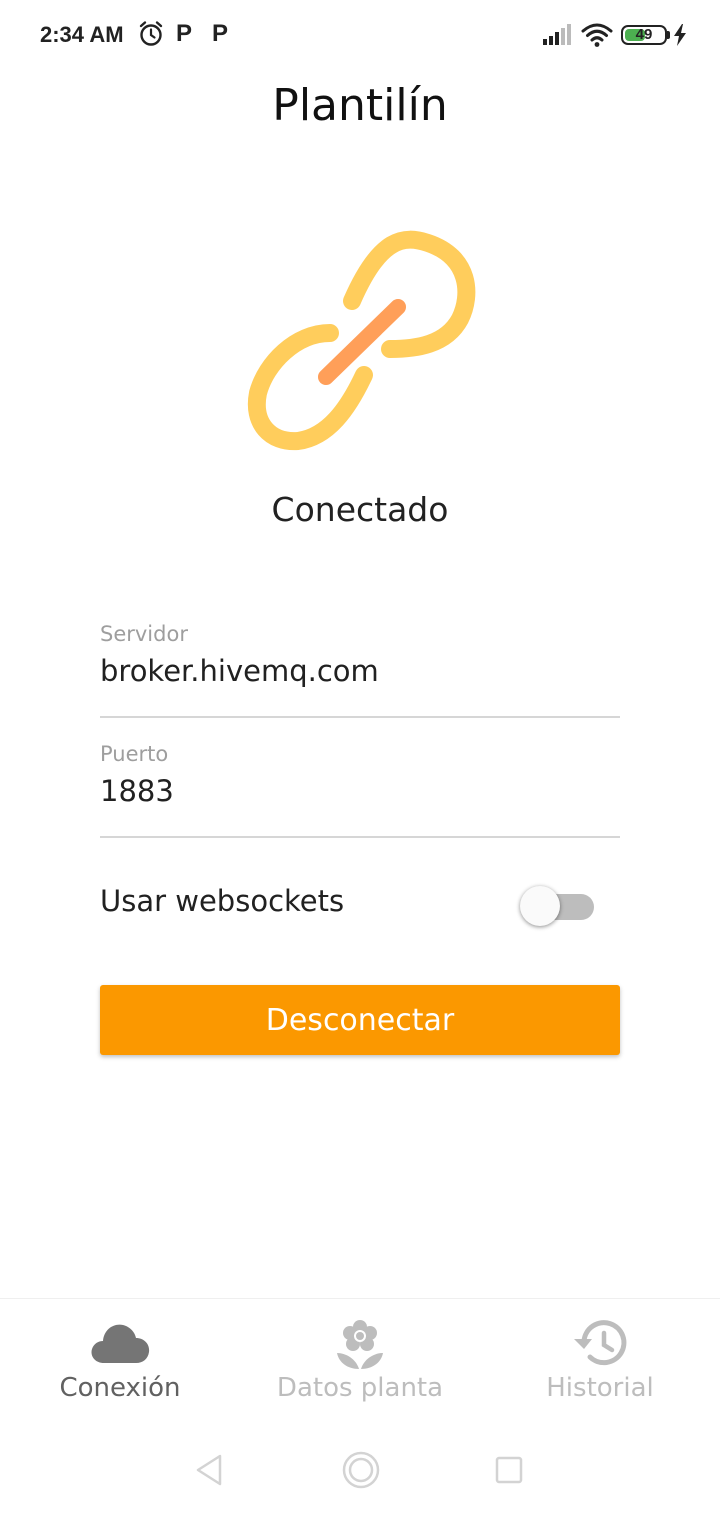 The image size is (720, 1520). What do you see at coordinates (144, 634) in the screenshot?
I see `server-label: Servidor` at bounding box center [144, 634].